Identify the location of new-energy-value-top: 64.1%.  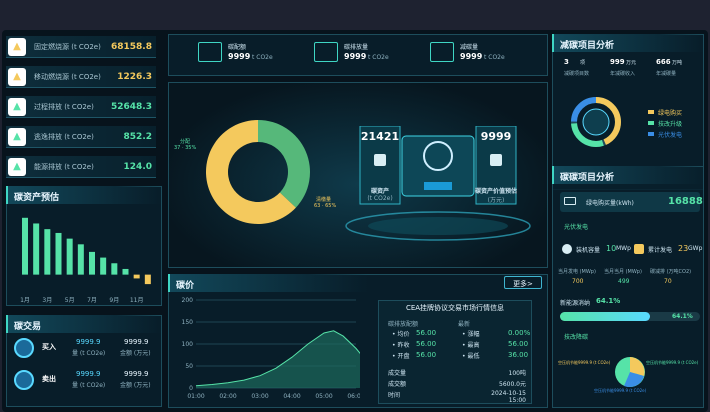
(608, 301).